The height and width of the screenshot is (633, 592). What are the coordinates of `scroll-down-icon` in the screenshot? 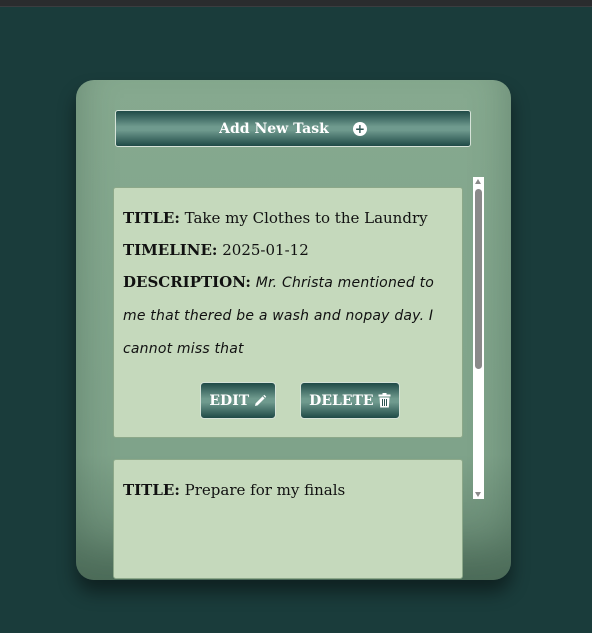 It's located at (478, 494).